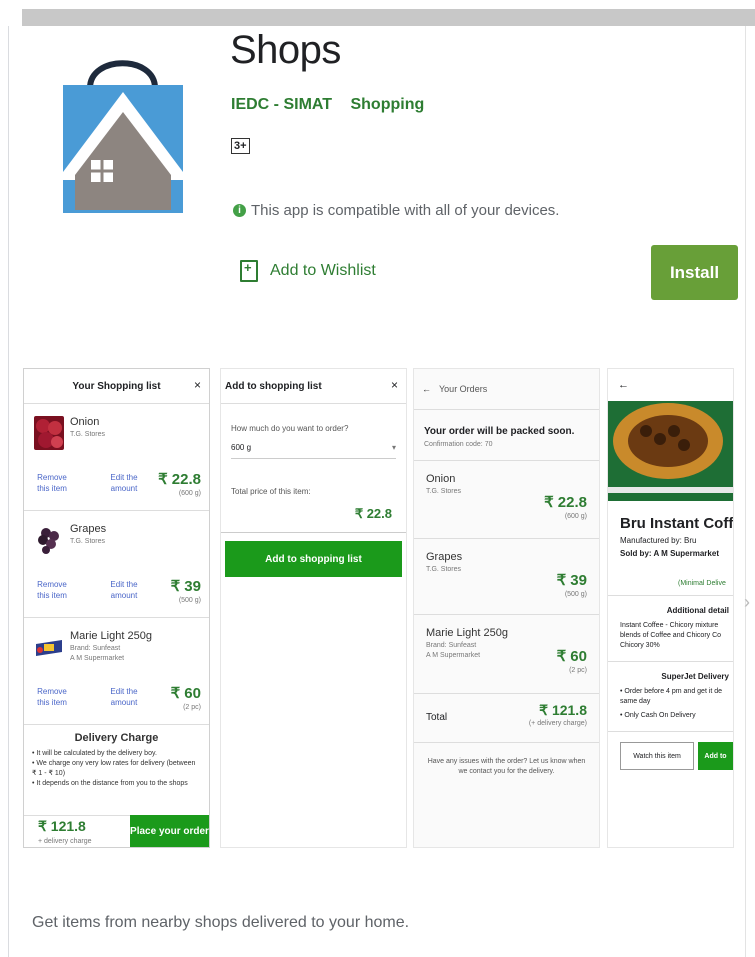 This screenshot has width=755, height=957. I want to click on superjet-title: SuperJet Delivery, so click(695, 676).